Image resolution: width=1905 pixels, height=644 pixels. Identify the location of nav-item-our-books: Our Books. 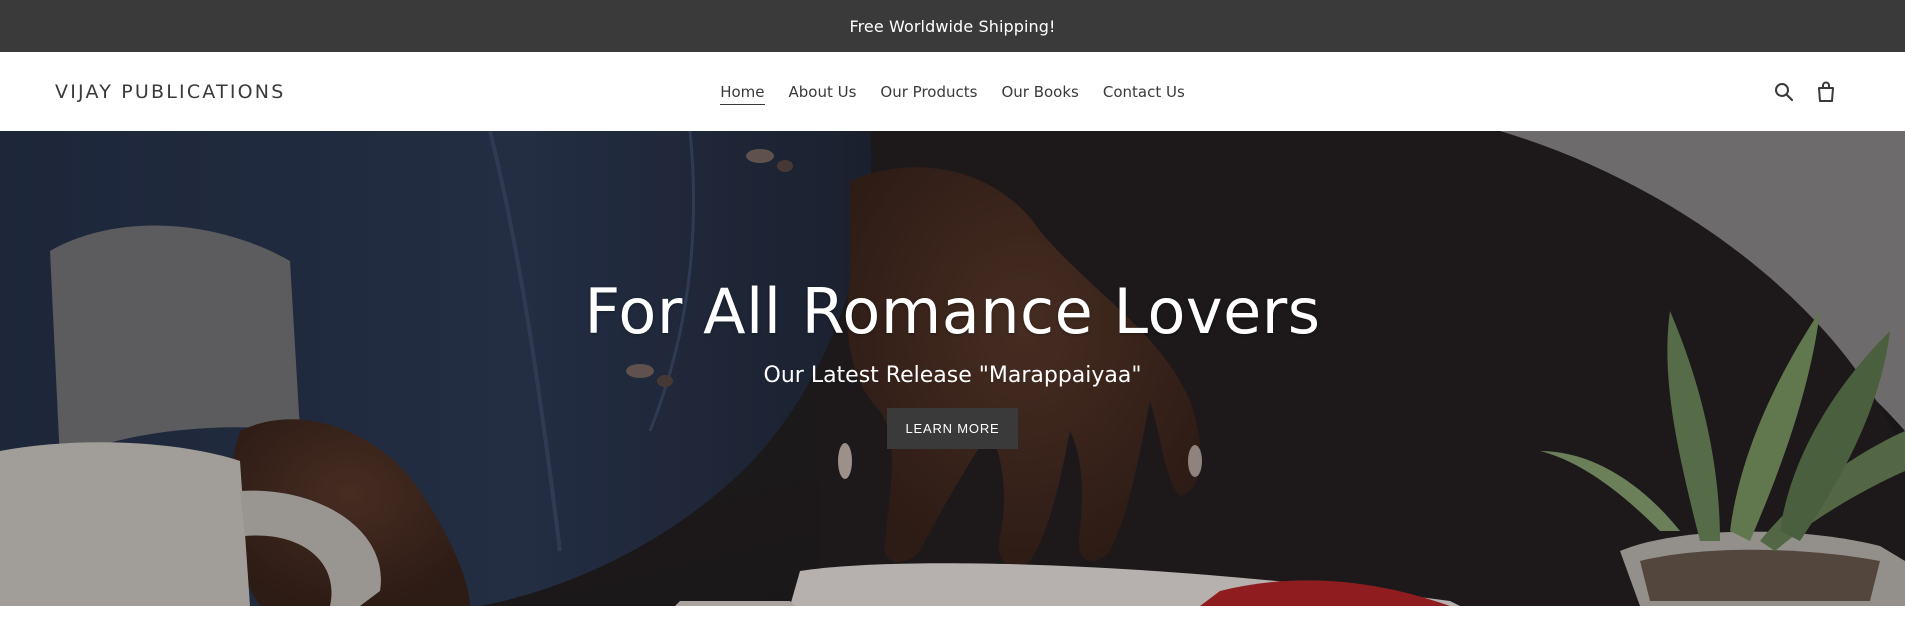
(1039, 92).